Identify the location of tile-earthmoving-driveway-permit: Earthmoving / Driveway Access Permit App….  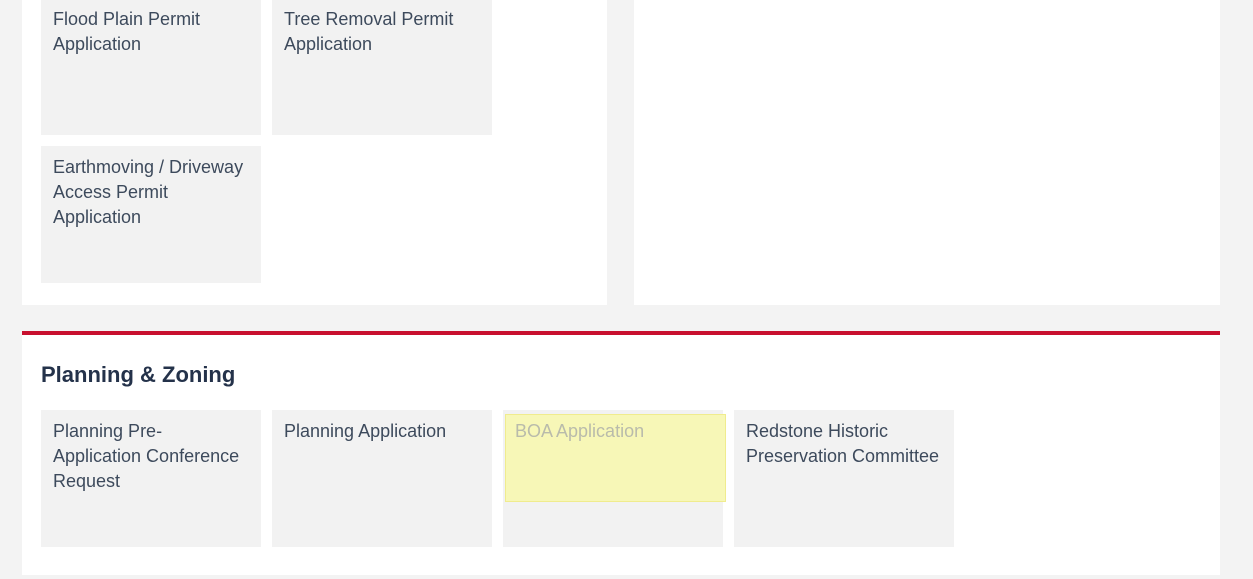
(151, 214).